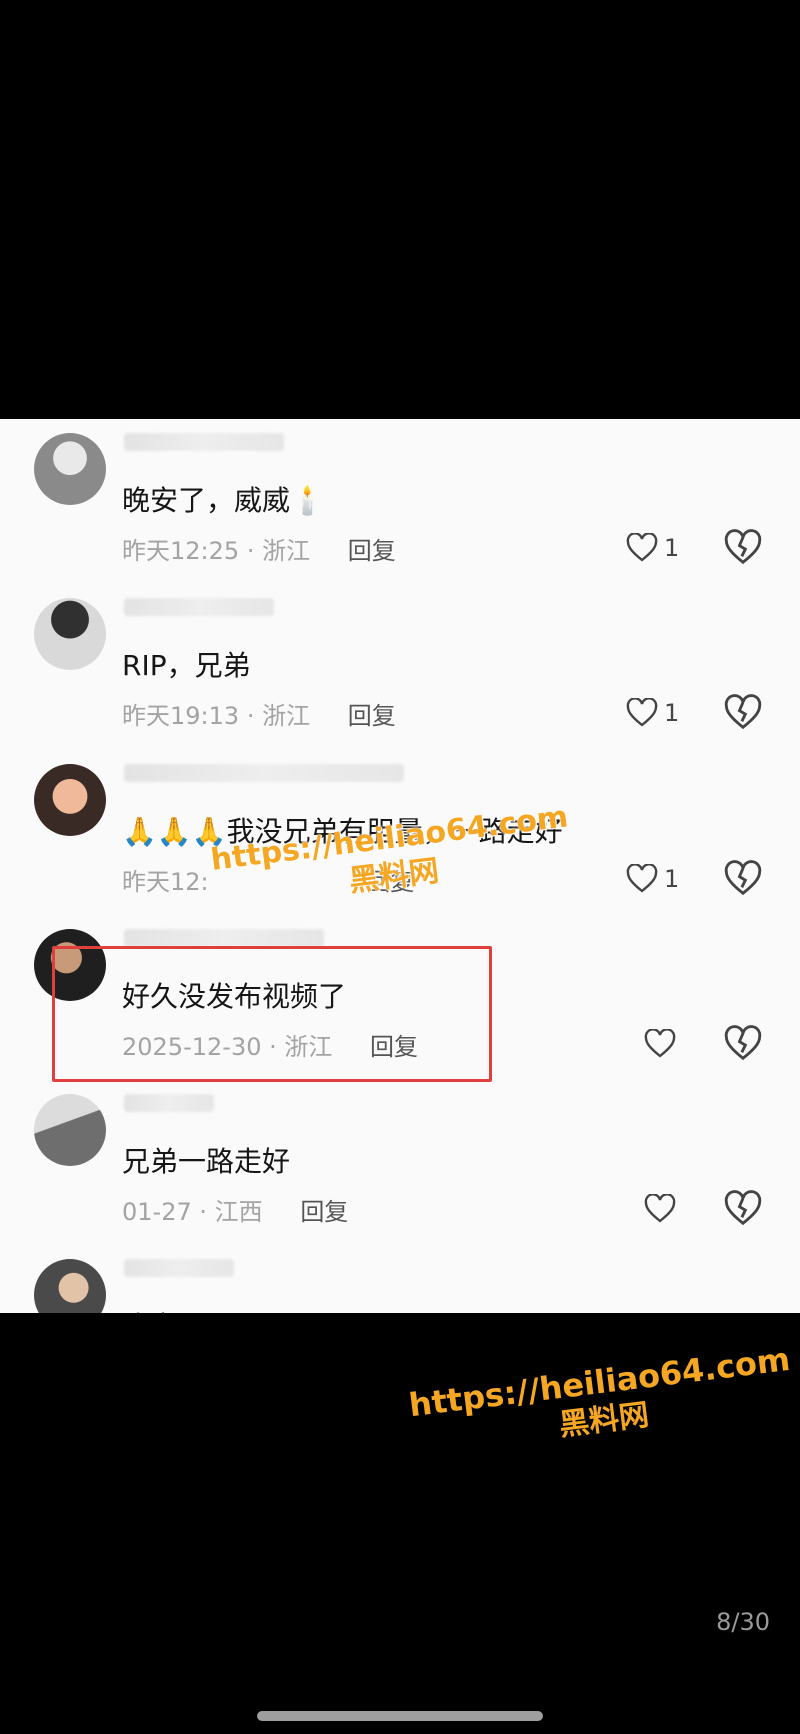  Describe the element at coordinates (400, 499) in the screenshot. I see `comment-item: 晚安了，威威🕯️ 昨天12:25 · 浙江 回复 1` at that location.